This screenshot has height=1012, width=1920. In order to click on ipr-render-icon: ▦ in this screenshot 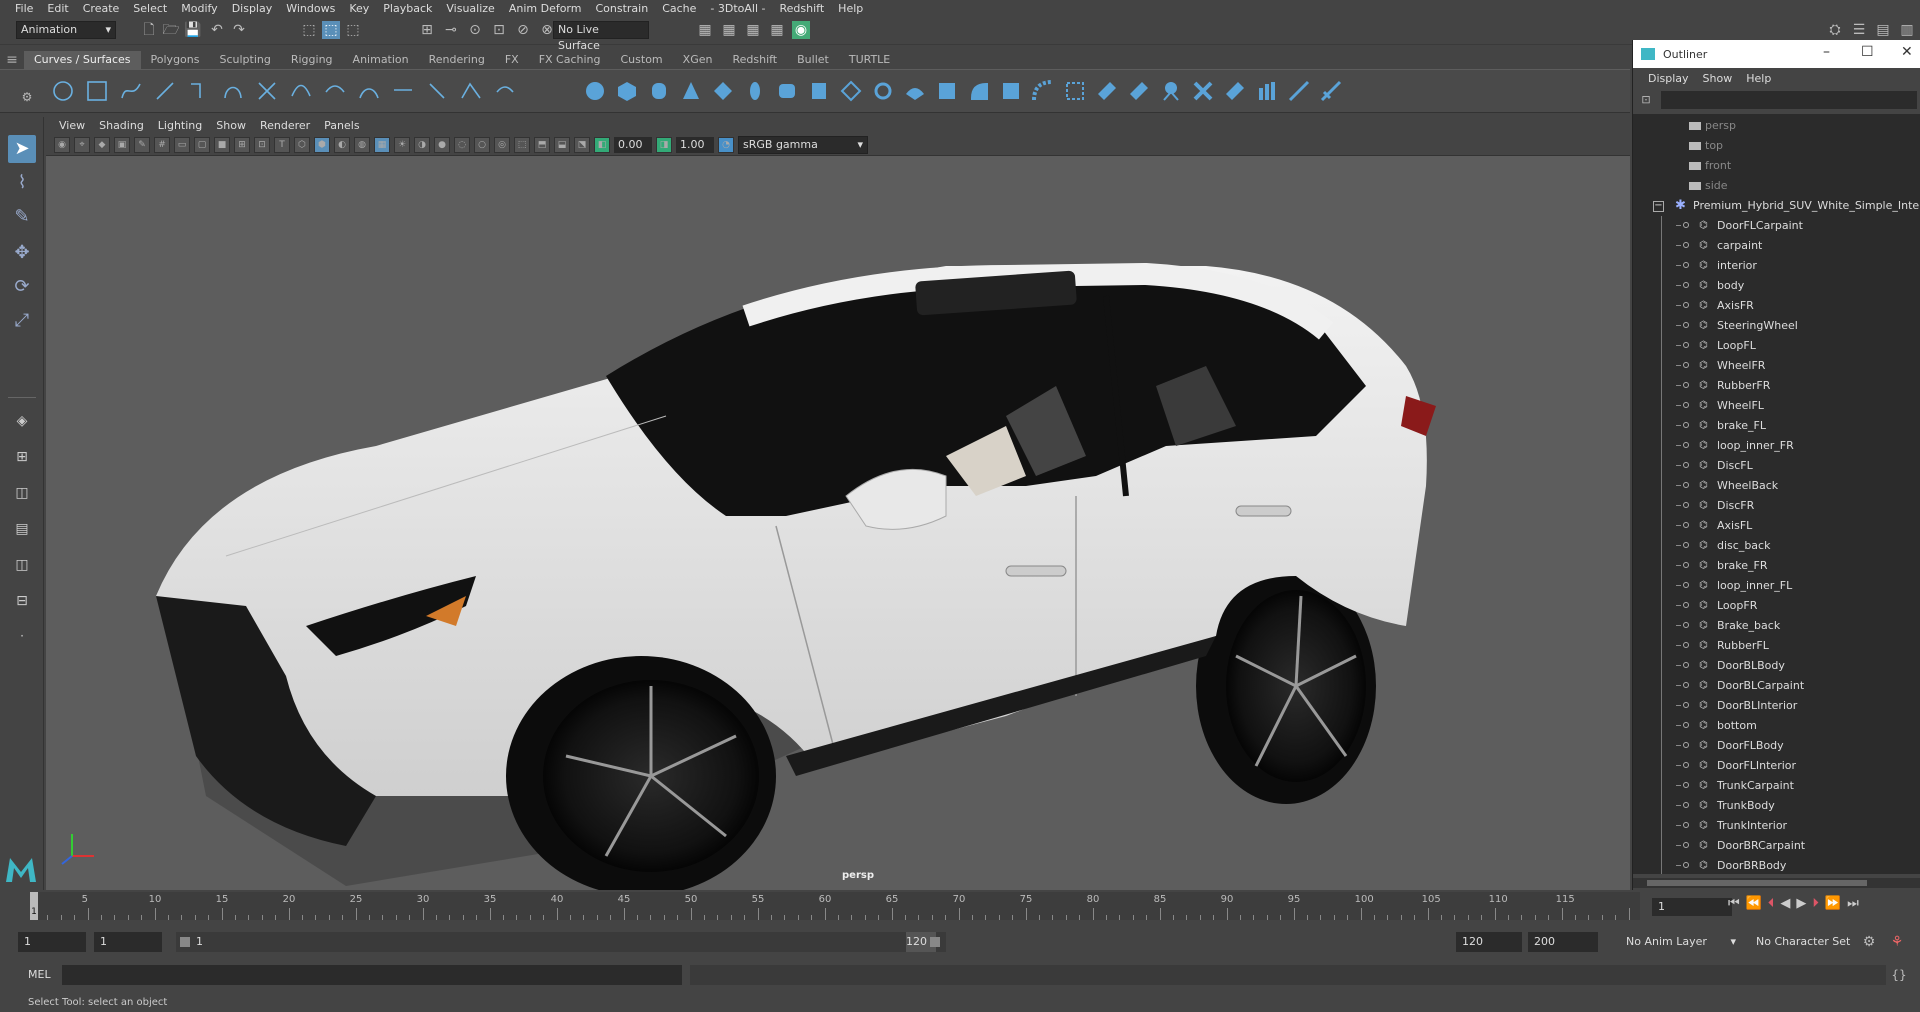, I will do `click(729, 30)`.